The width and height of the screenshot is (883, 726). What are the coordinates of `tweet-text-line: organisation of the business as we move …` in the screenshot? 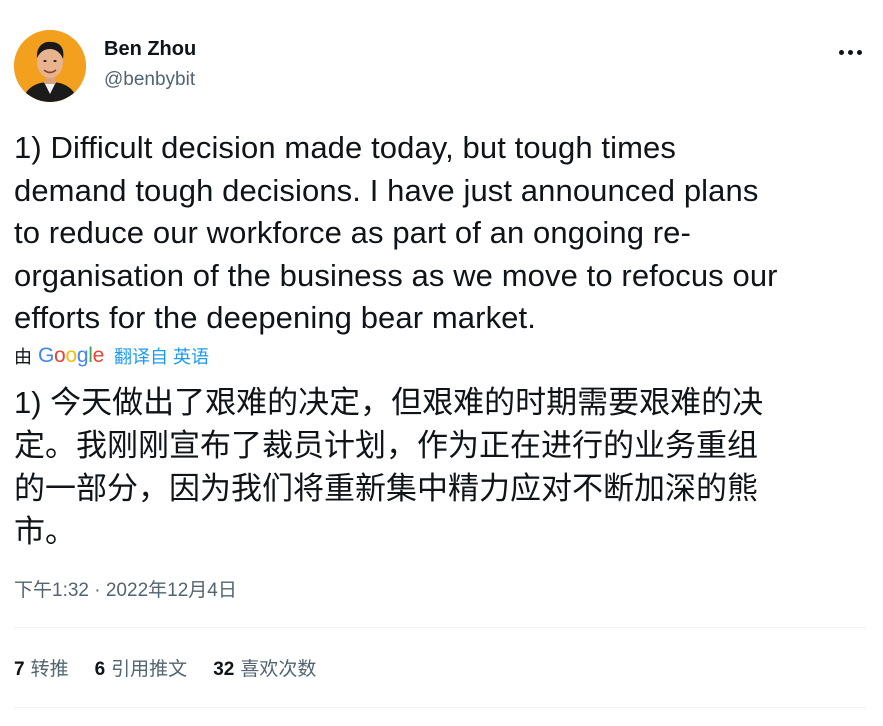 It's located at (396, 275).